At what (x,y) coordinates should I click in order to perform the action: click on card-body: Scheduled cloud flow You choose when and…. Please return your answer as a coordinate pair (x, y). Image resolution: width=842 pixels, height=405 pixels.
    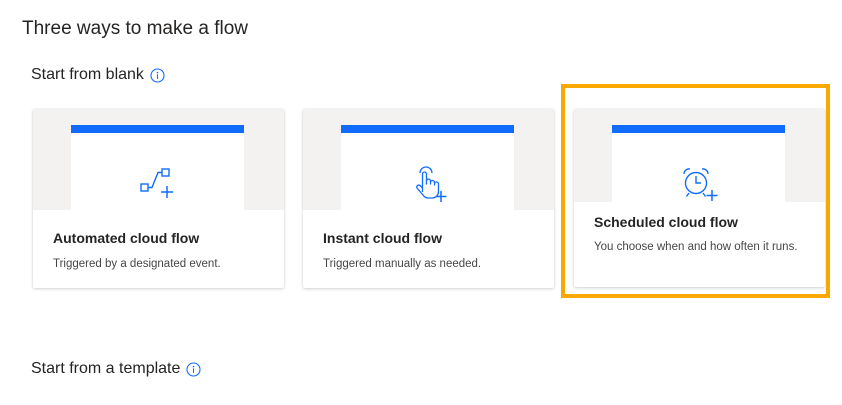
    Looking at the image, I should click on (701, 235).